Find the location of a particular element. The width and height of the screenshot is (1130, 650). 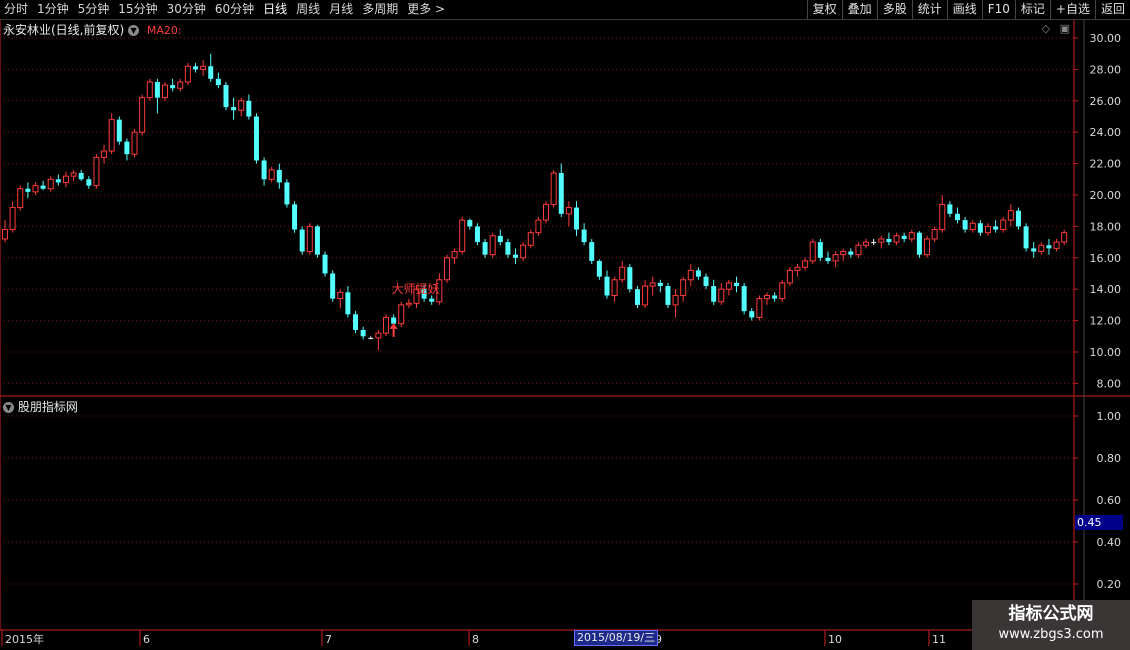

time-axis-label: 11 is located at coordinates (939, 639).